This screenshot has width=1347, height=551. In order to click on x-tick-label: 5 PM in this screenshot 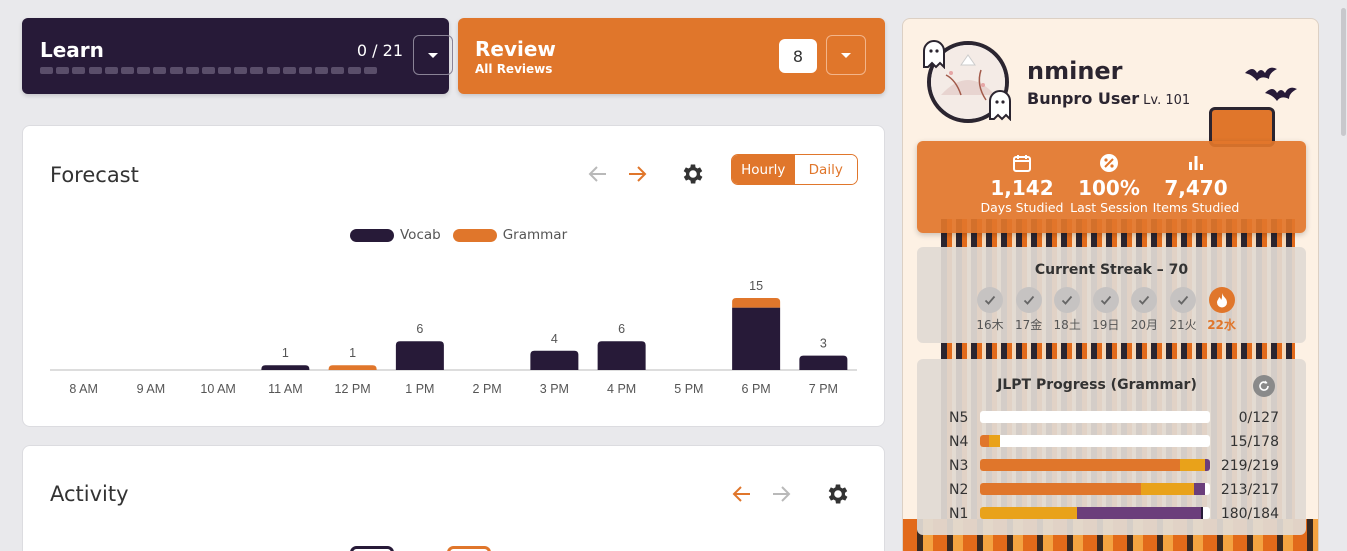, I will do `click(688, 389)`.